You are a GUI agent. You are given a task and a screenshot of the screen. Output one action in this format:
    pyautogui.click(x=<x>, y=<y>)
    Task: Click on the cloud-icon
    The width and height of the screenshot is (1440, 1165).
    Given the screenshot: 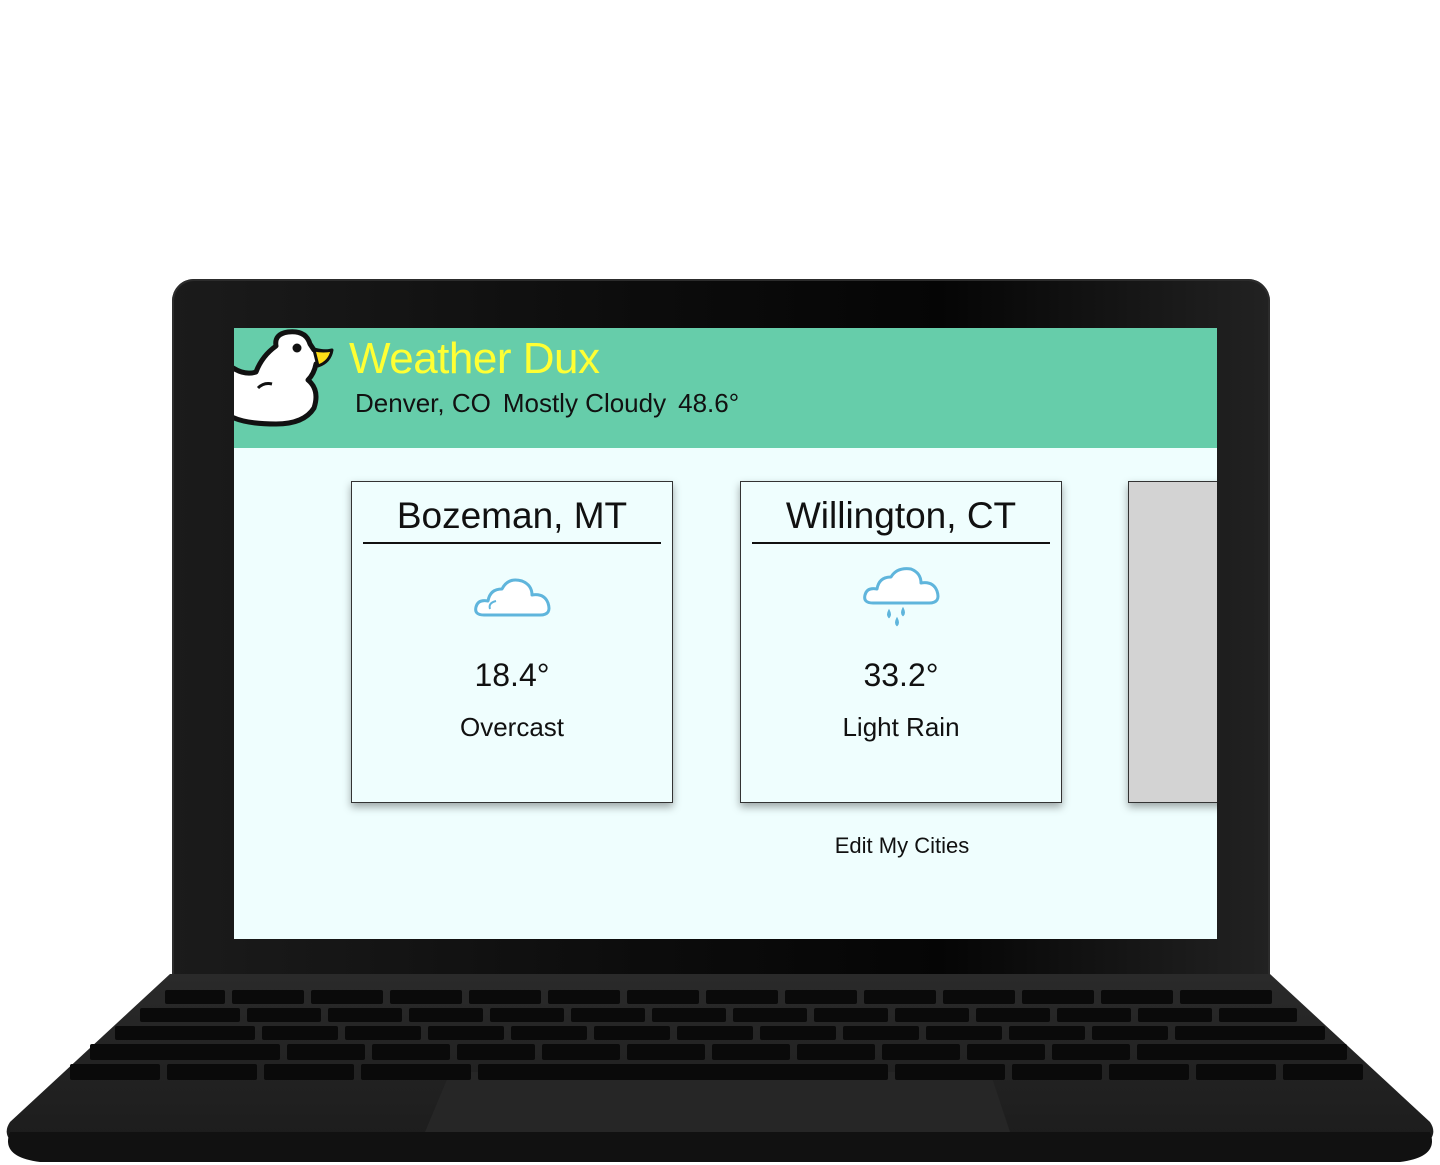 What is the action you would take?
    pyautogui.click(x=512, y=597)
    